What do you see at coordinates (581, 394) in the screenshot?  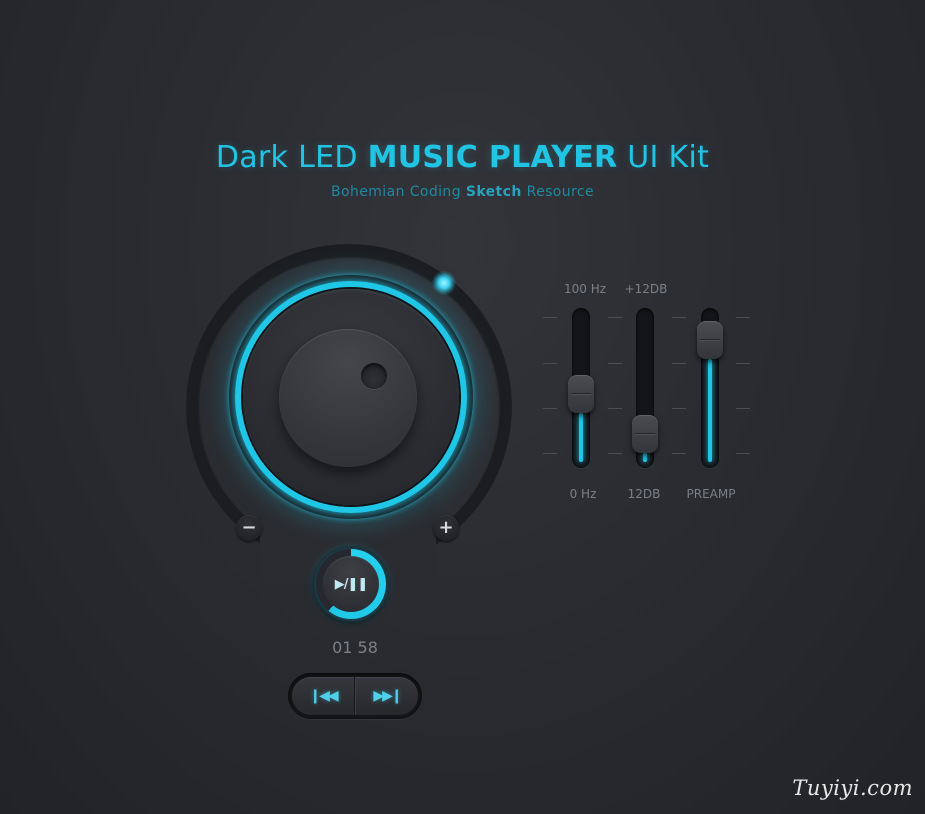 I see `eq-slider-1-handle` at bounding box center [581, 394].